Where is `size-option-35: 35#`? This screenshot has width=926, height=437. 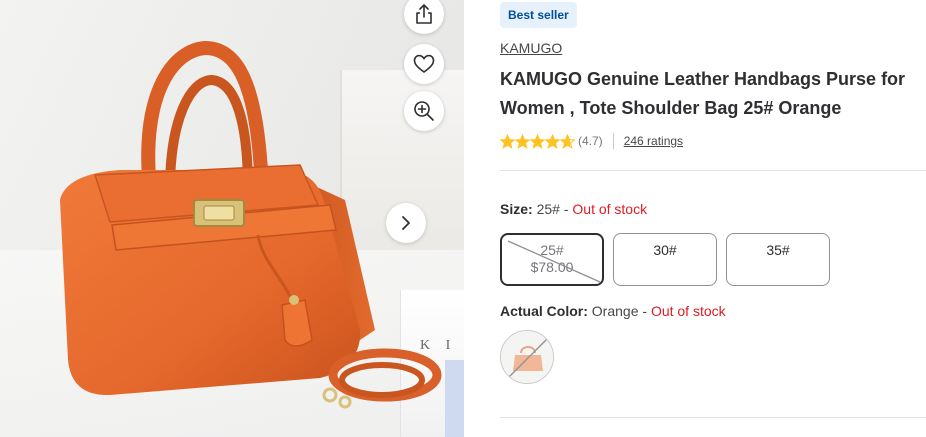
size-option-35: 35# is located at coordinates (778, 259).